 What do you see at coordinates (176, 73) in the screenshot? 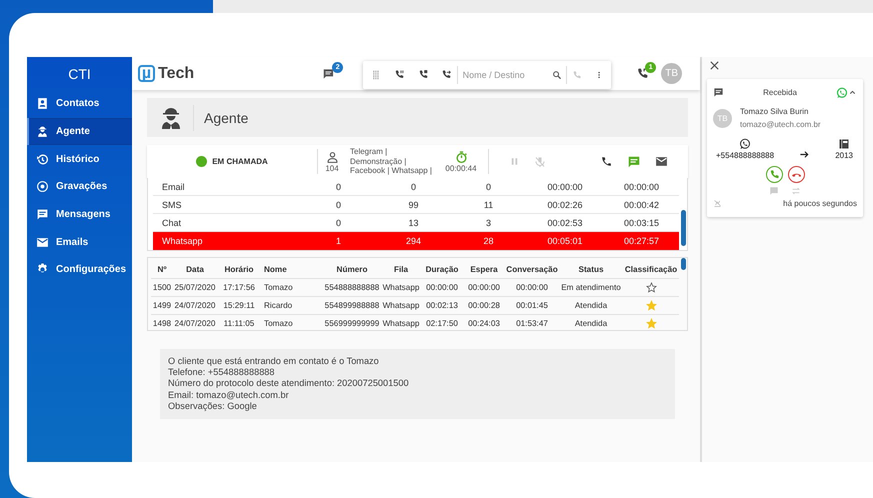
I see `logo-text: Tech` at bounding box center [176, 73].